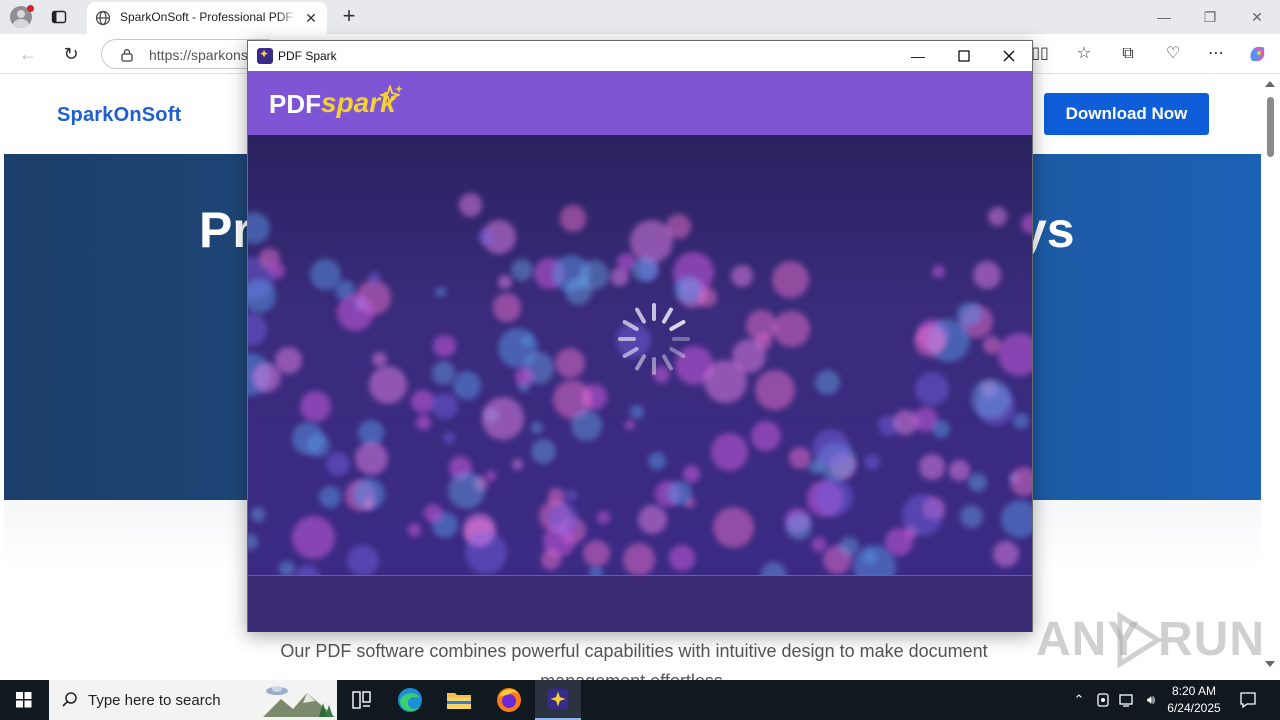 The width and height of the screenshot is (1280, 720). What do you see at coordinates (1216, 54) in the screenshot?
I see `settings-more-icon: ⋯` at bounding box center [1216, 54].